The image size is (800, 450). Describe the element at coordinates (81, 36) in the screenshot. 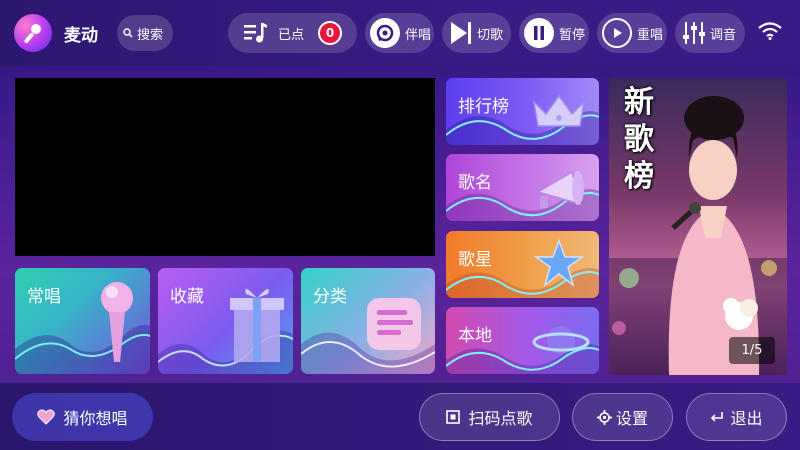

I see `app-title: 麦动` at that location.